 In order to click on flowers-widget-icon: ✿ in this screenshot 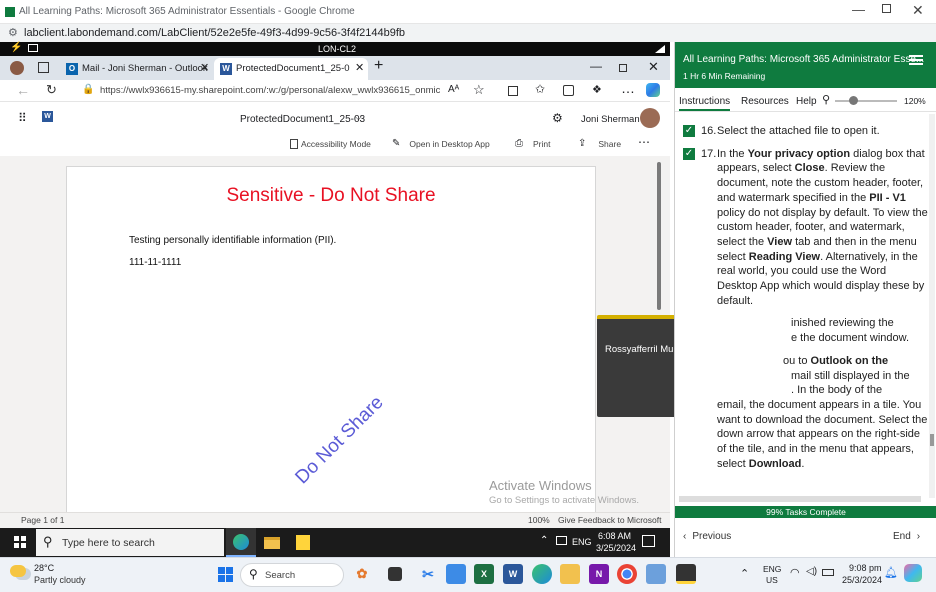, I will do `click(362, 574)`.